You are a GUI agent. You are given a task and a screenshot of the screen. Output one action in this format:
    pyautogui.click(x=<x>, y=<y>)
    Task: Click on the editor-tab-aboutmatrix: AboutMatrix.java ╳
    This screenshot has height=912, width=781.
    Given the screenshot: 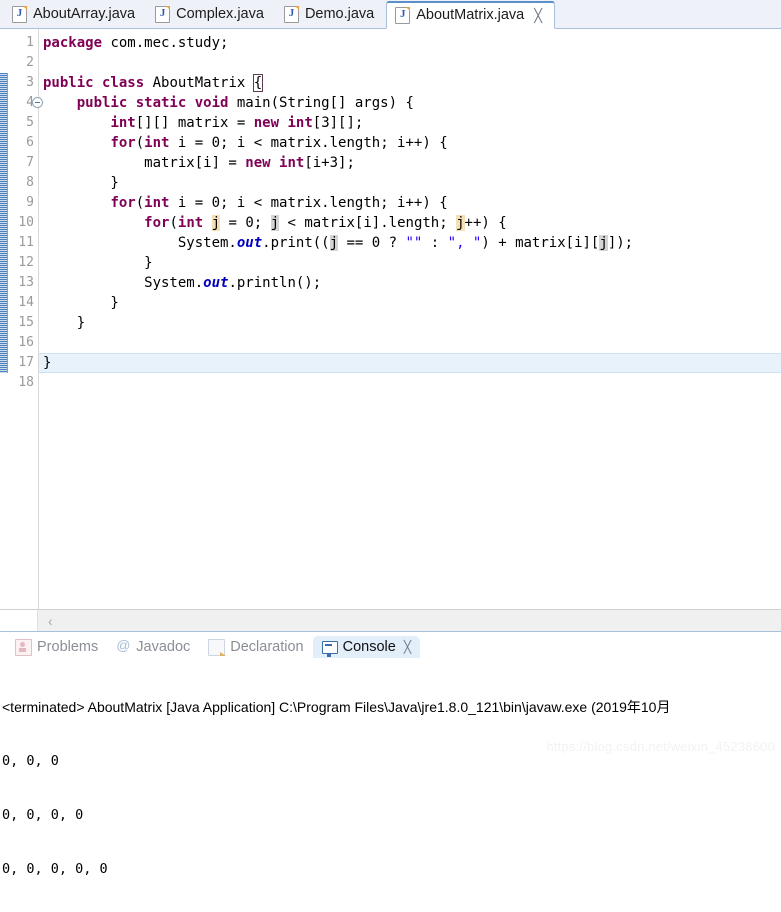 What is the action you would take?
    pyautogui.click(x=471, y=15)
    